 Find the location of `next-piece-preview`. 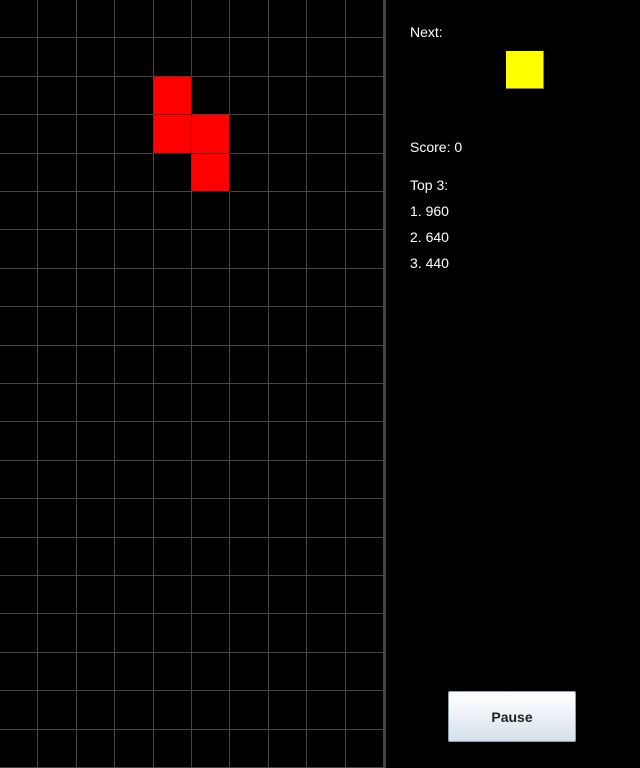

next-piece-preview is located at coordinates (525, 70).